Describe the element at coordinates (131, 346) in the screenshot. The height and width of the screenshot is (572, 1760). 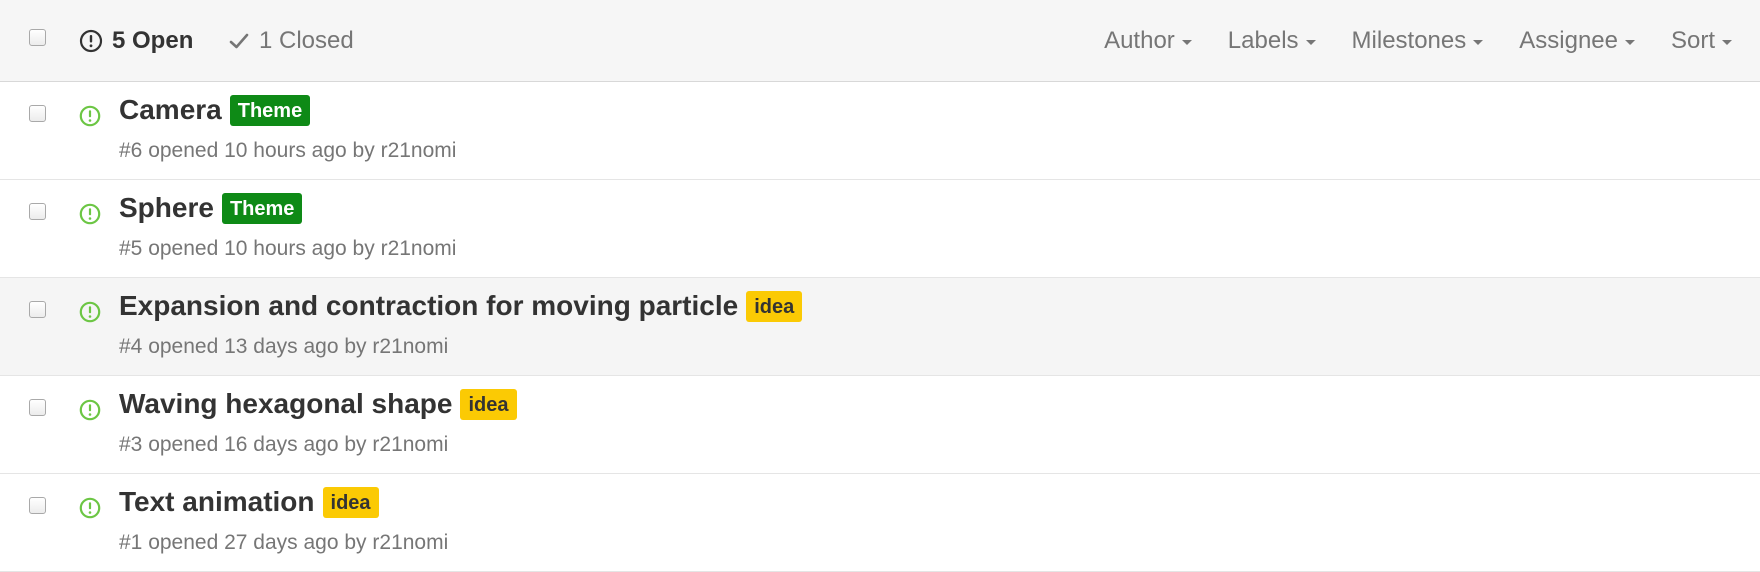
I see `issue-number: #4` at that location.